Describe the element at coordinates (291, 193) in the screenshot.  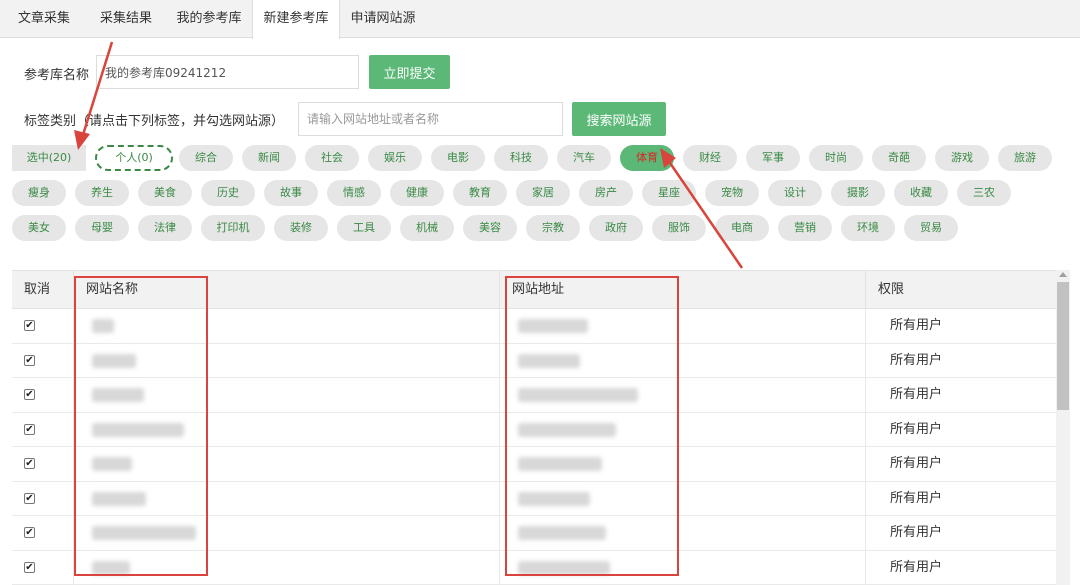
I see `tag-row2-4: 故事` at that location.